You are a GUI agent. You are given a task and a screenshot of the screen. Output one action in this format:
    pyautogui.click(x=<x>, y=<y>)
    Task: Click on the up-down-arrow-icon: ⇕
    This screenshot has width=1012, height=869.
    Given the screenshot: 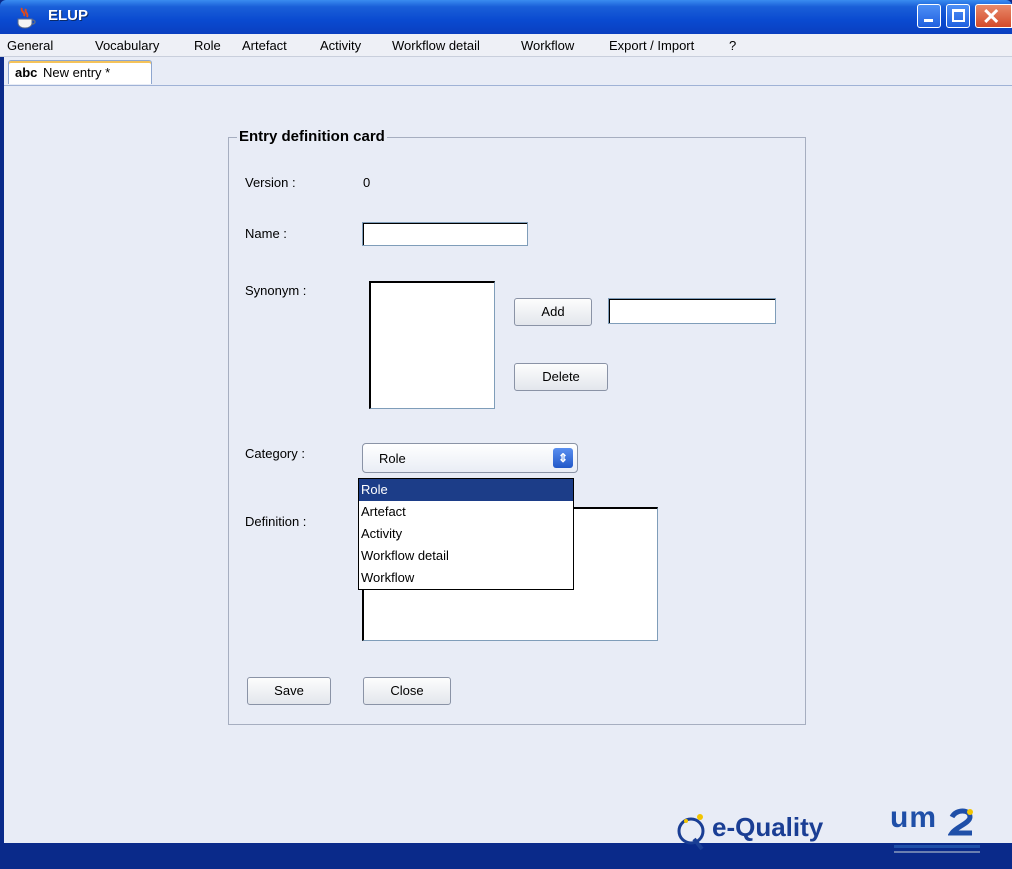 What is the action you would take?
    pyautogui.click(x=563, y=458)
    